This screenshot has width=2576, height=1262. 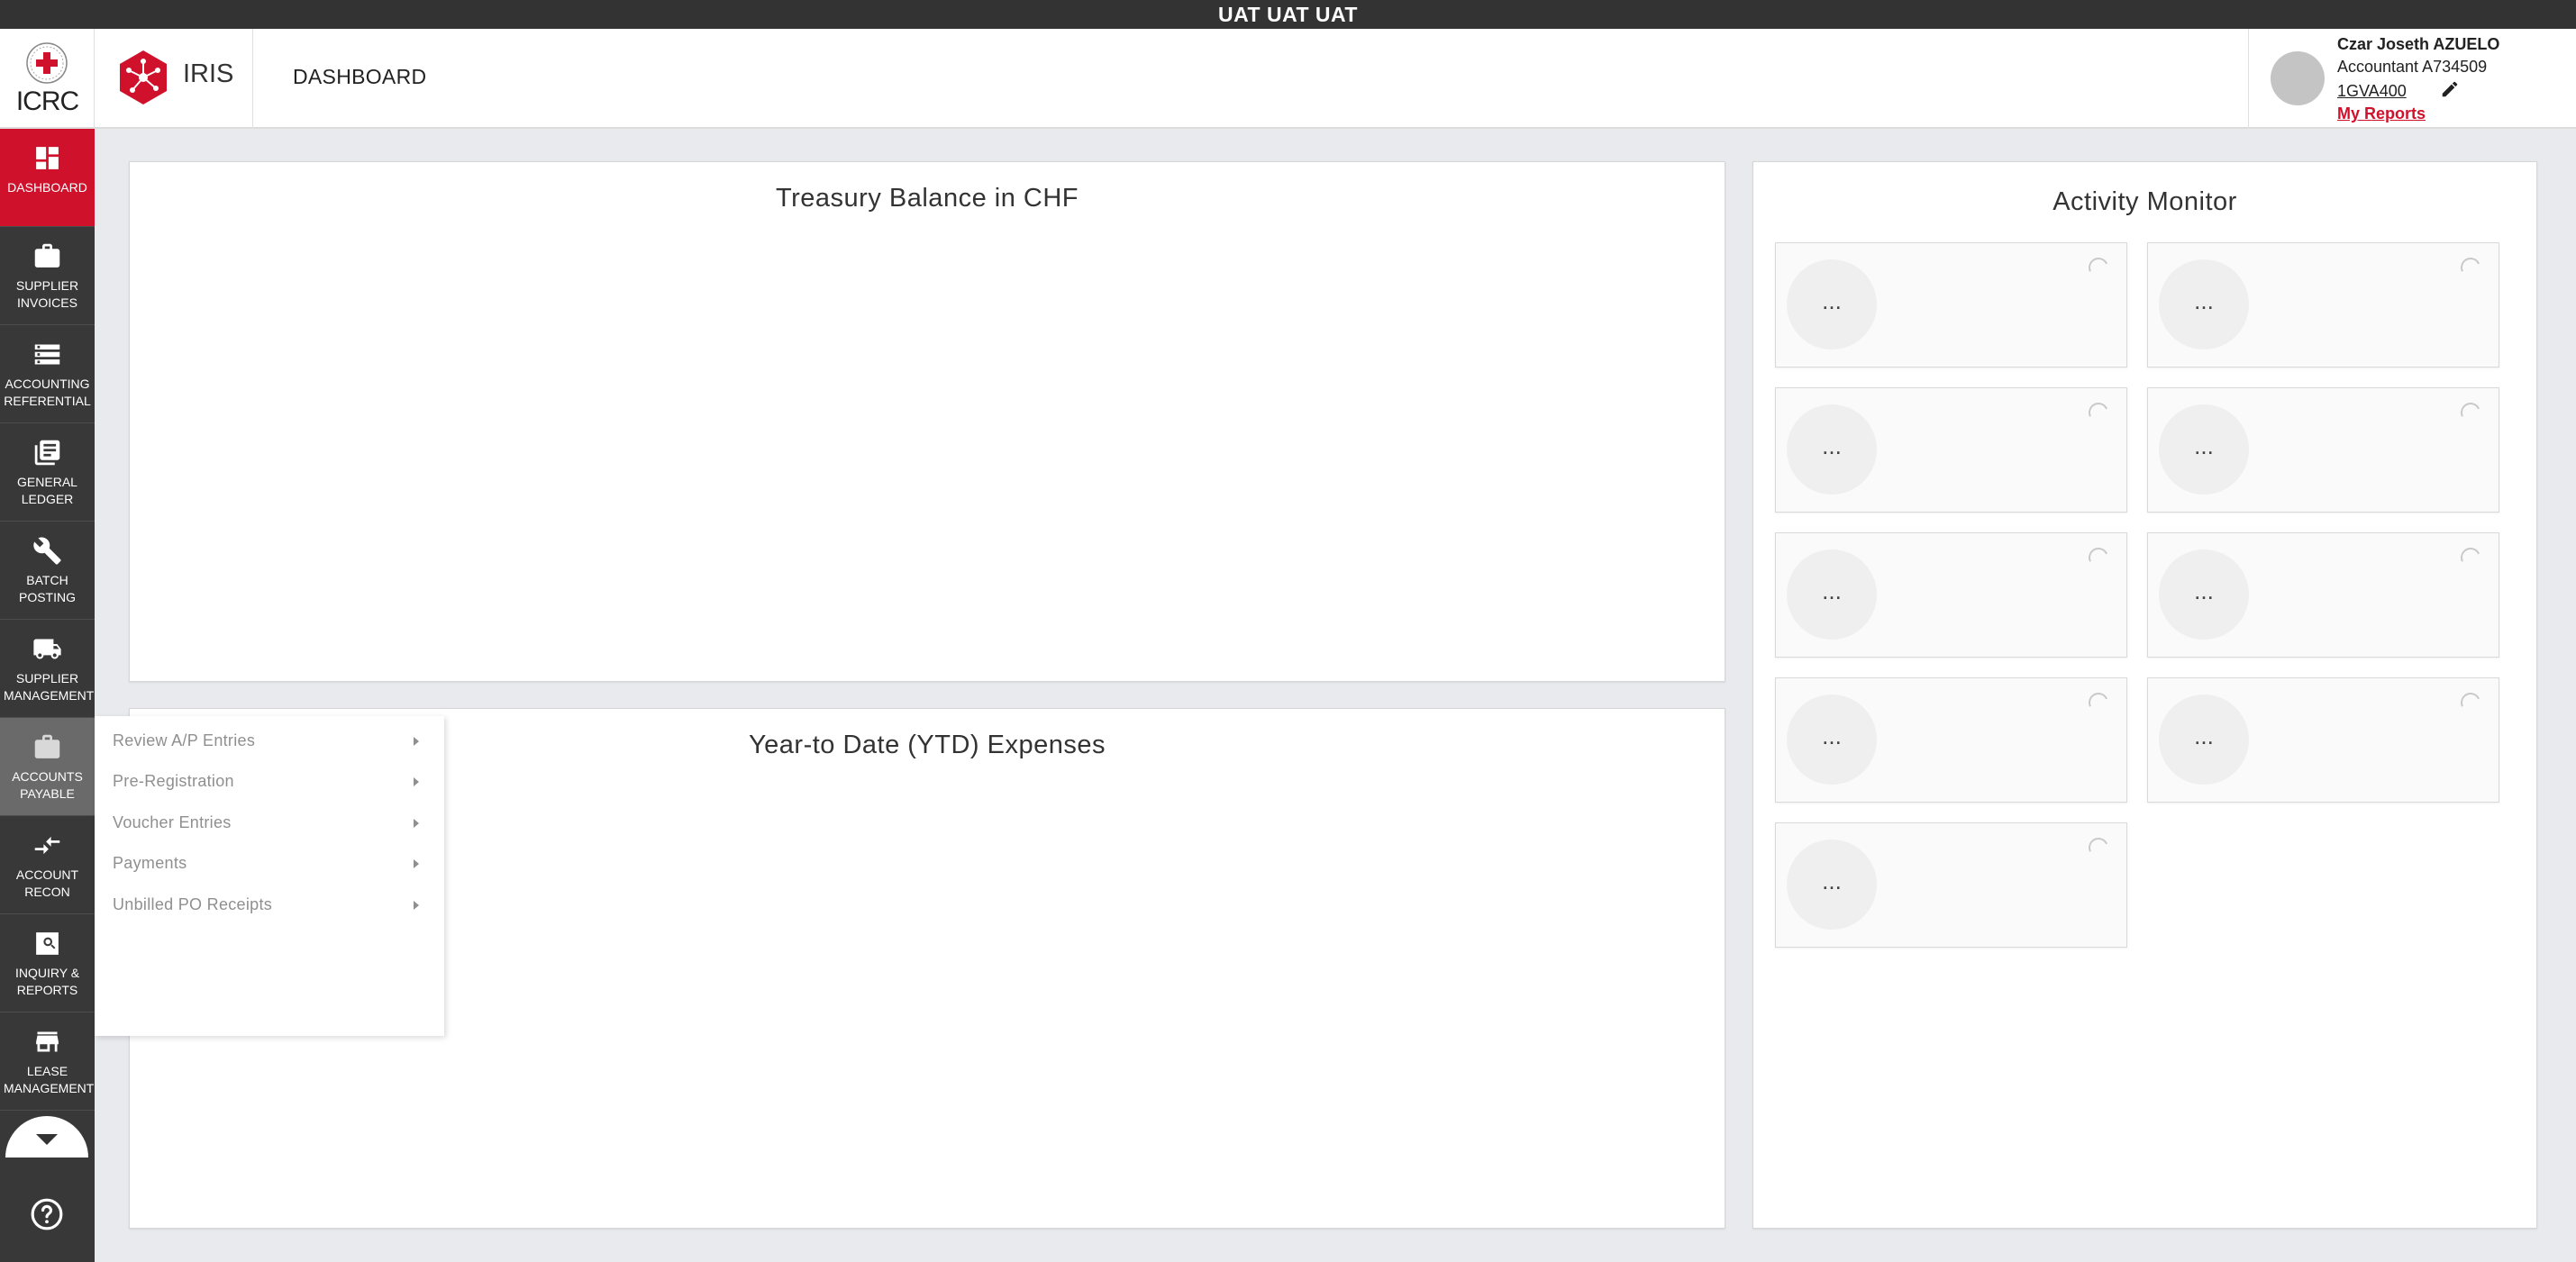 What do you see at coordinates (2145, 201) in the screenshot?
I see `activity-monitor-title: Activity Monitor` at bounding box center [2145, 201].